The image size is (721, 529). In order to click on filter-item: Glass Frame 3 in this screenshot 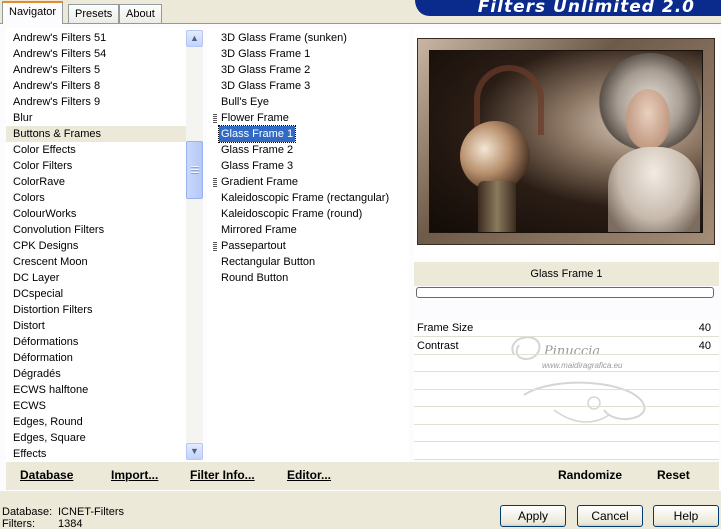, I will do `click(257, 166)`.